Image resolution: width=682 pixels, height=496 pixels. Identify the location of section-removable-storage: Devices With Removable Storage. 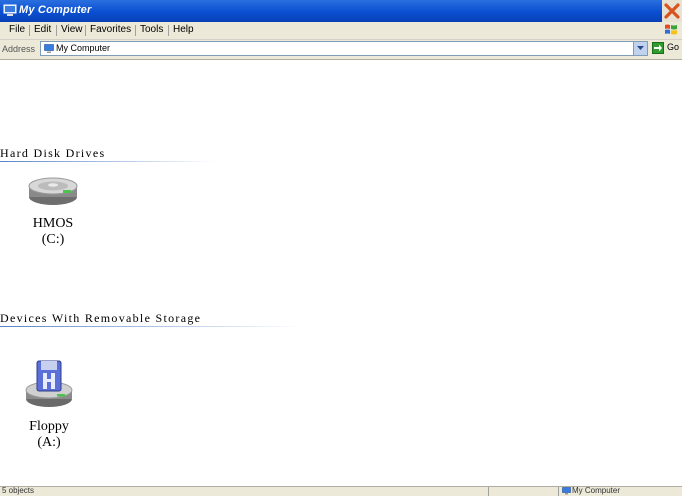
(101, 318).